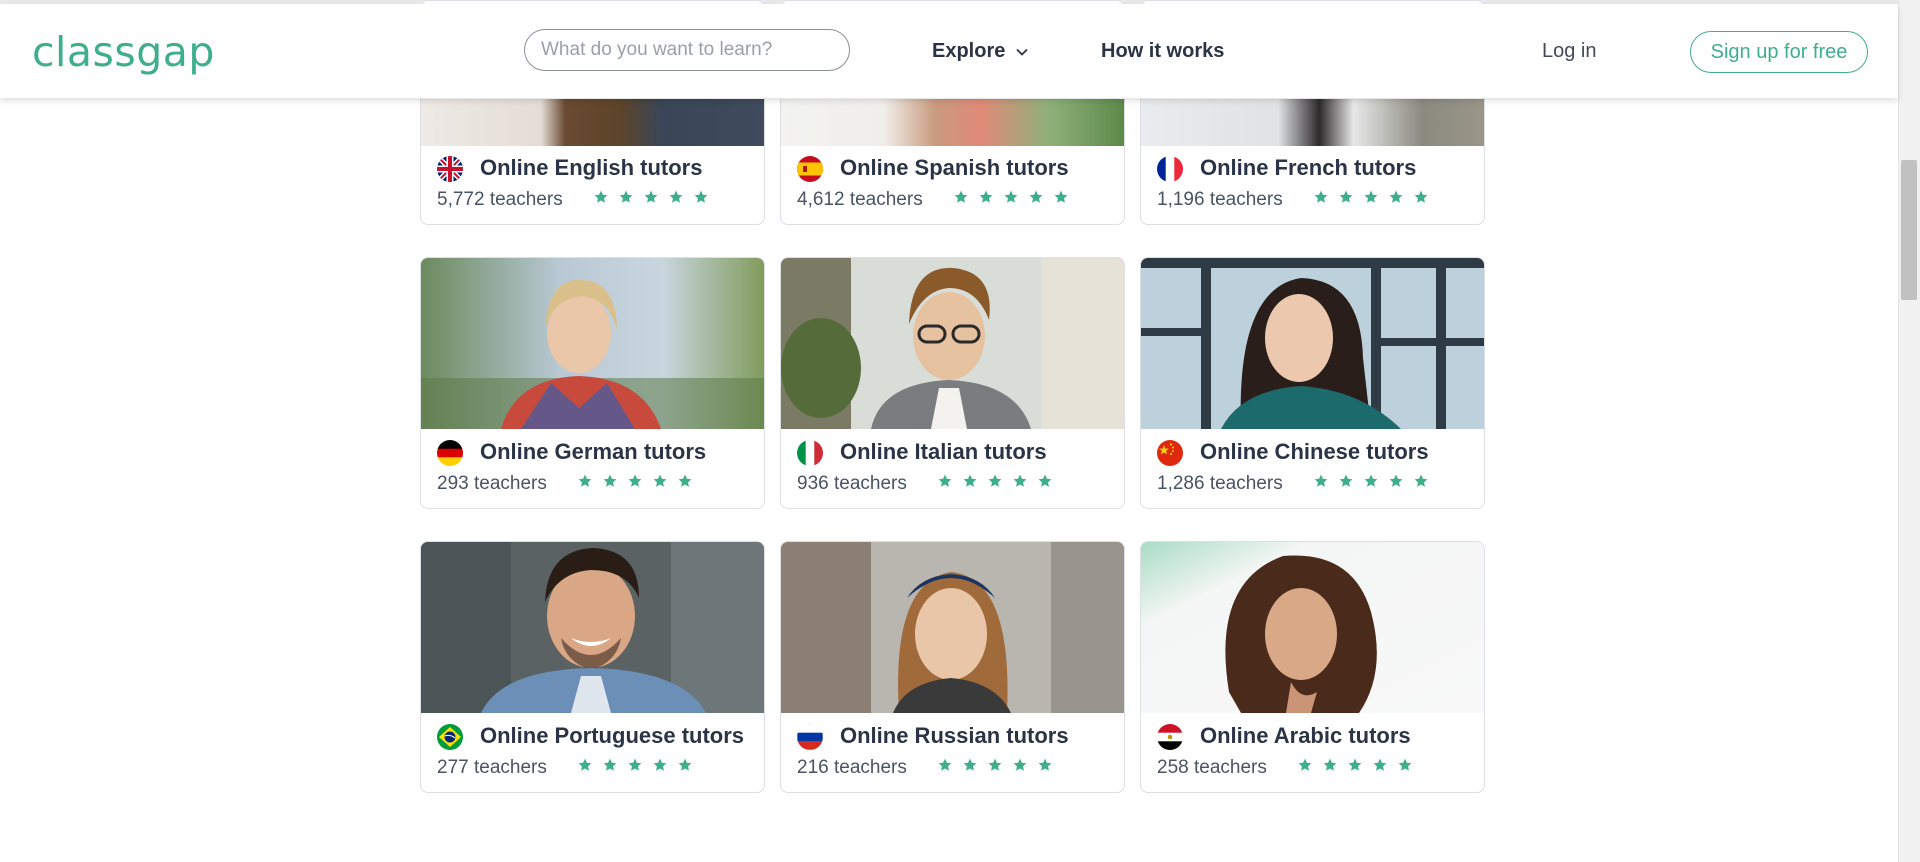 Image resolution: width=1920 pixels, height=862 pixels. What do you see at coordinates (1170, 169) in the screenshot?
I see `france-flag-icon` at bounding box center [1170, 169].